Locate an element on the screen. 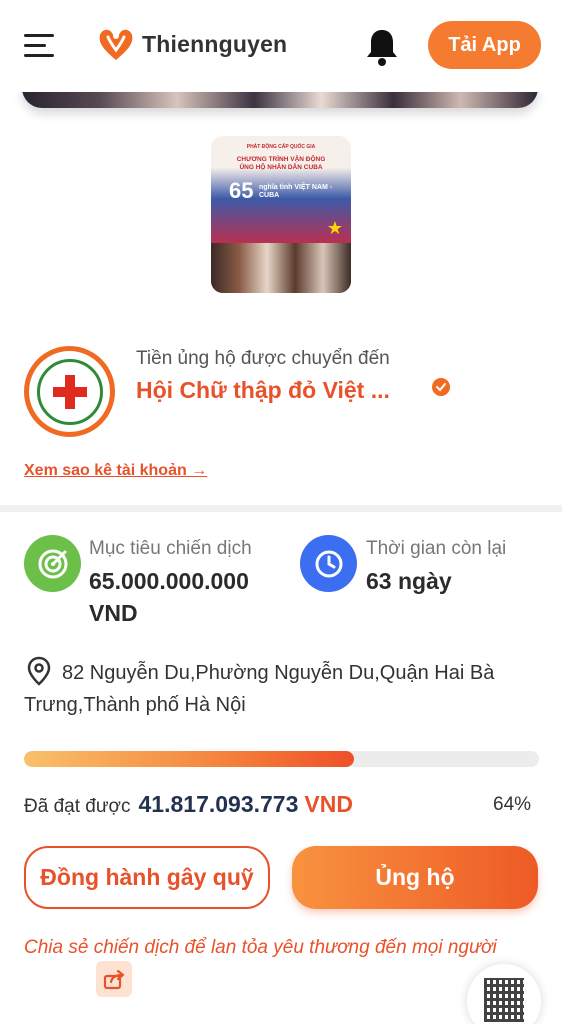  brand-name: Thiennguyen is located at coordinates (215, 43).